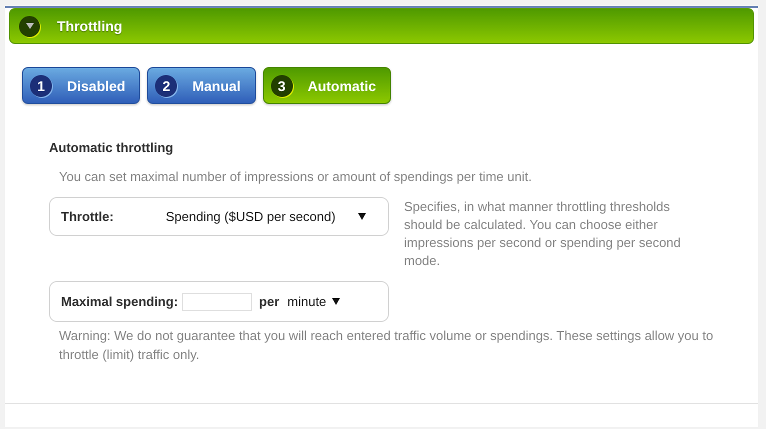 The width and height of the screenshot is (766, 429). What do you see at coordinates (29, 26) in the screenshot?
I see `collapse-toggle-icon` at bounding box center [29, 26].